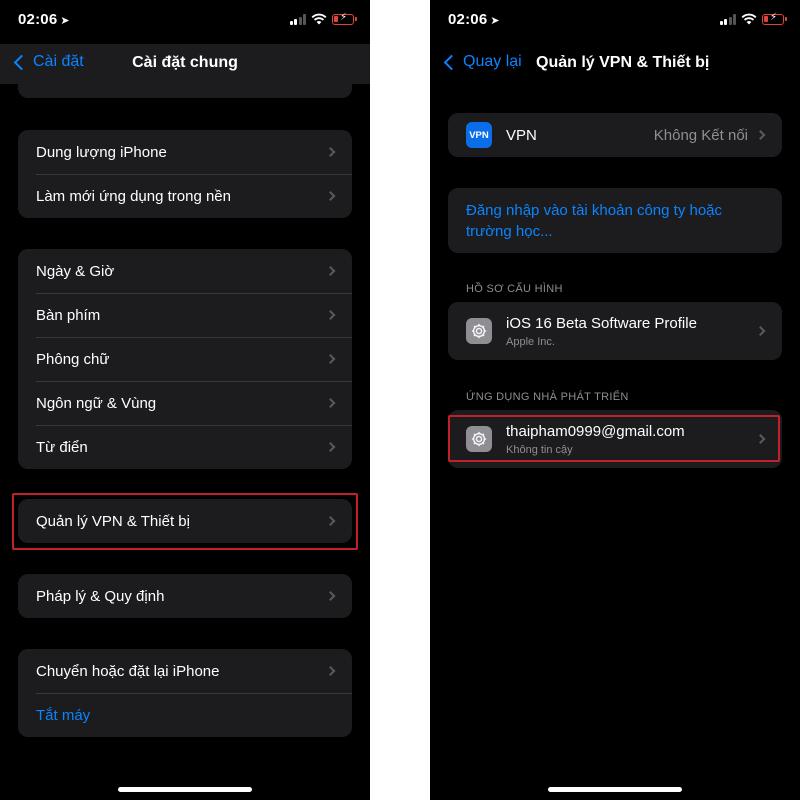  What do you see at coordinates (185, 271) in the screenshot?
I see `row-date-time: Ngày & Giờ` at bounding box center [185, 271].